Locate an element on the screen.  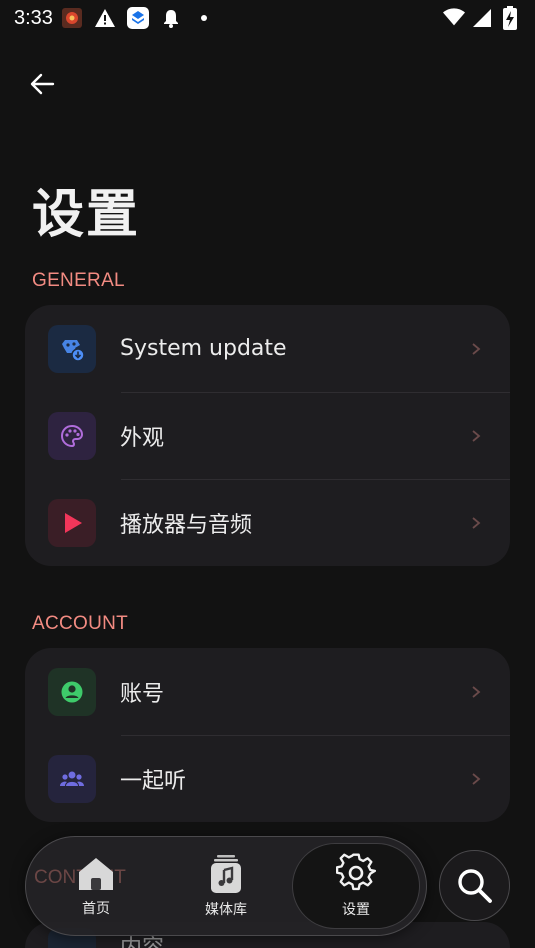
signal-icon is located at coordinates (482, 18).